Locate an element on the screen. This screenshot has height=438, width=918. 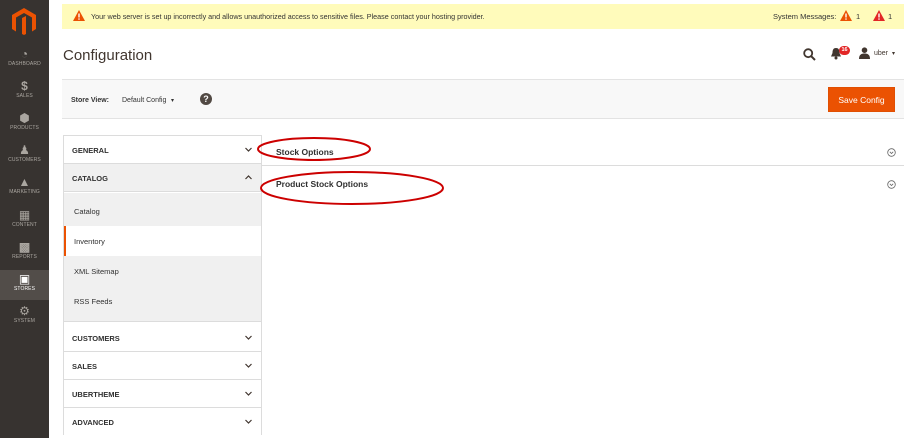
notification-badge: 16 is located at coordinates (844, 50).